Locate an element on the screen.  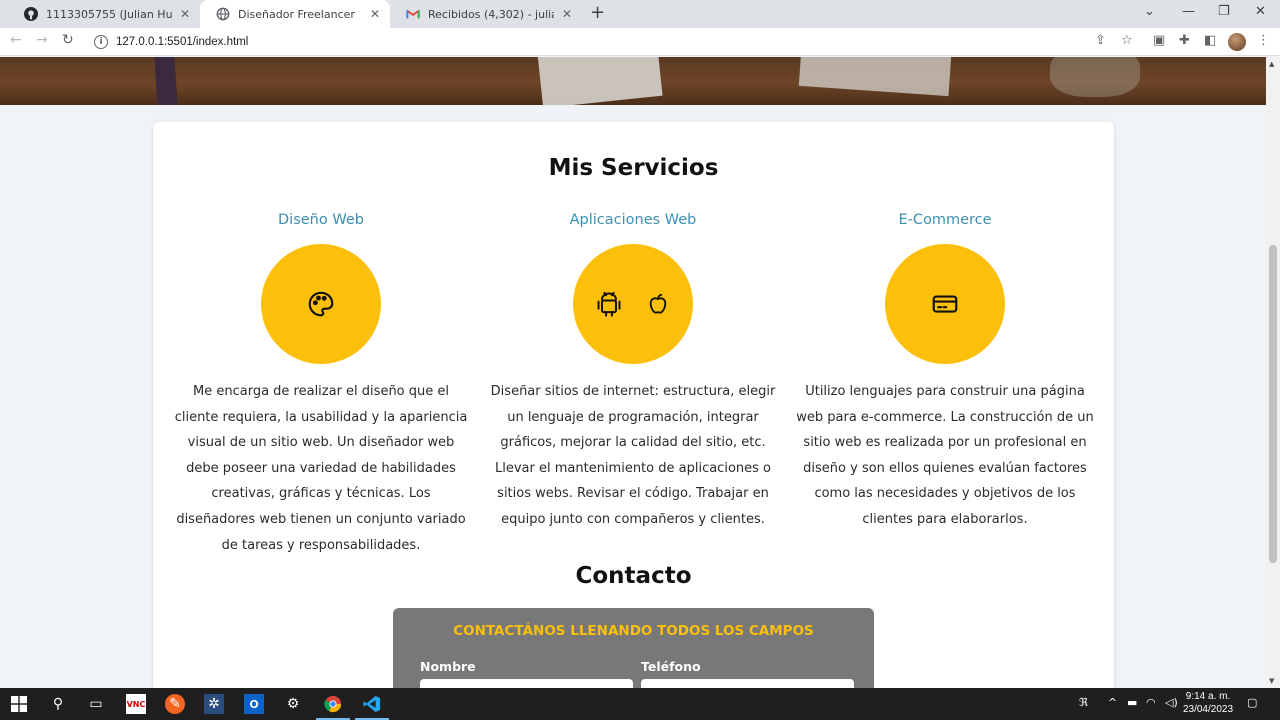
battery-icon: ▬ is located at coordinates (1132, 702).